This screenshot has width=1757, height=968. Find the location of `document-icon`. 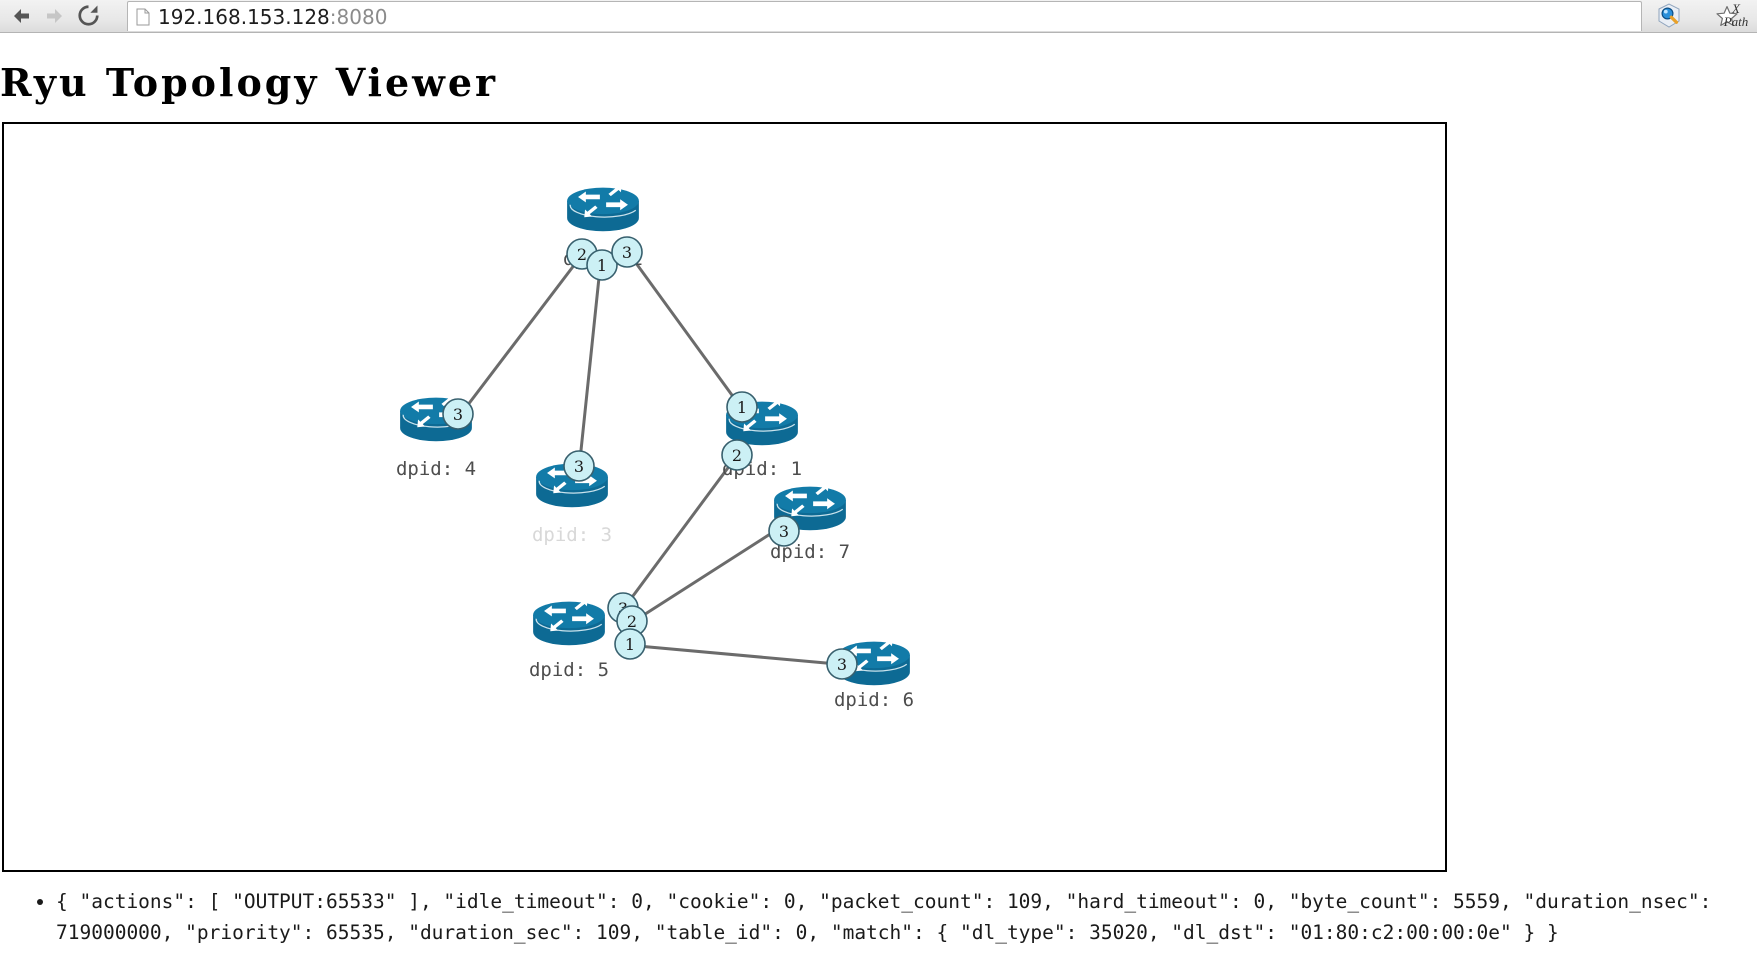

document-icon is located at coordinates (143, 16).